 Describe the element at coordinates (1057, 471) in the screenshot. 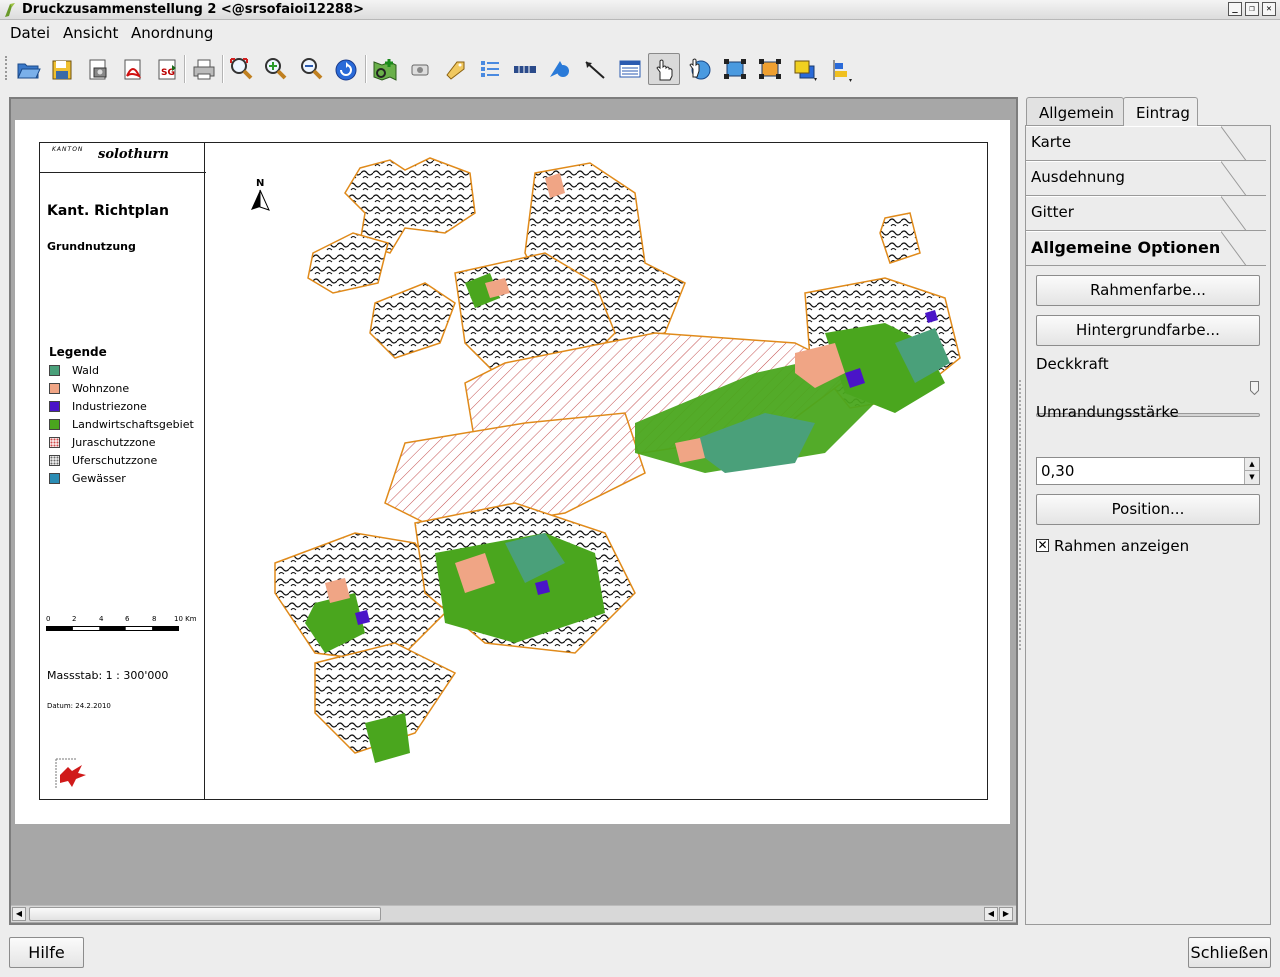

I see `outline-width-value: 0,30` at that location.